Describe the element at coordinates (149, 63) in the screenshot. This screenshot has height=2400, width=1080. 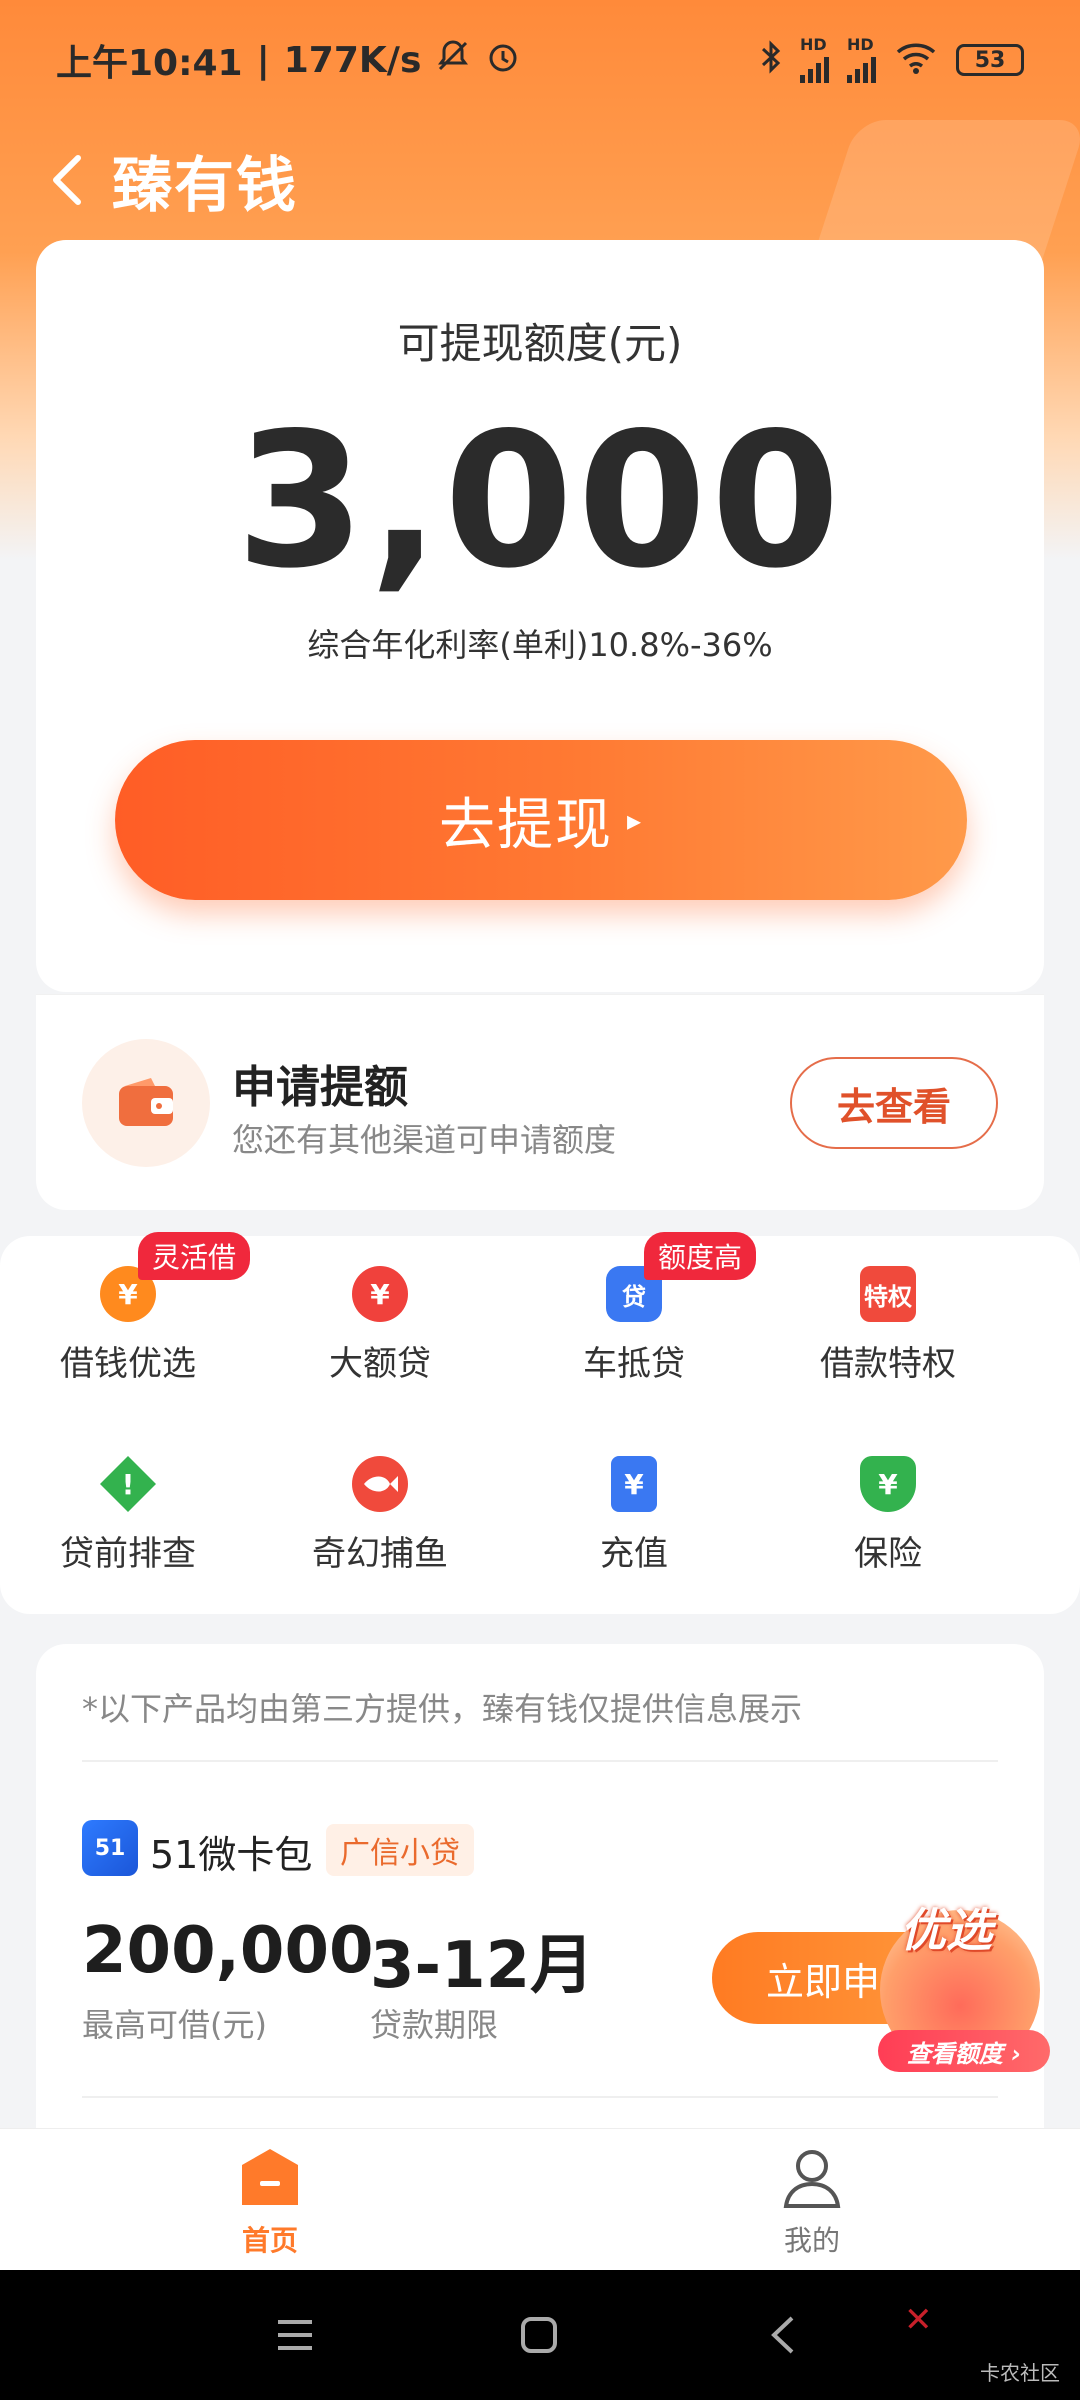
I see `clock: 上午10:41` at that location.